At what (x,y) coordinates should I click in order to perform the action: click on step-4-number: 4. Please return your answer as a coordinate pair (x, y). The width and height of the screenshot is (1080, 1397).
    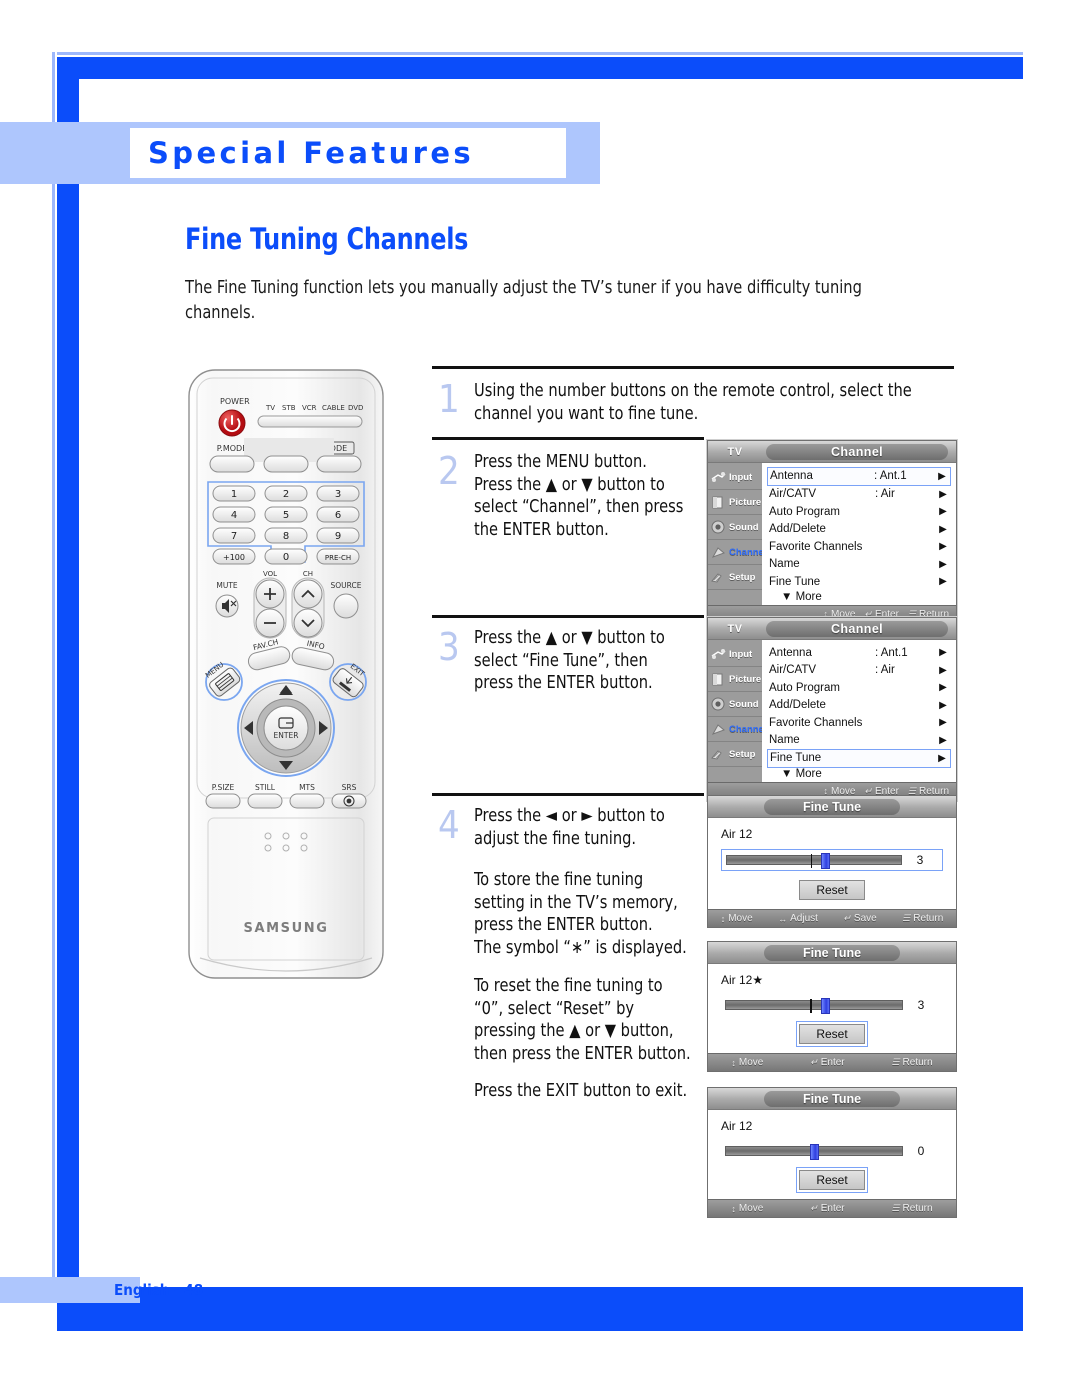
    Looking at the image, I should click on (449, 825).